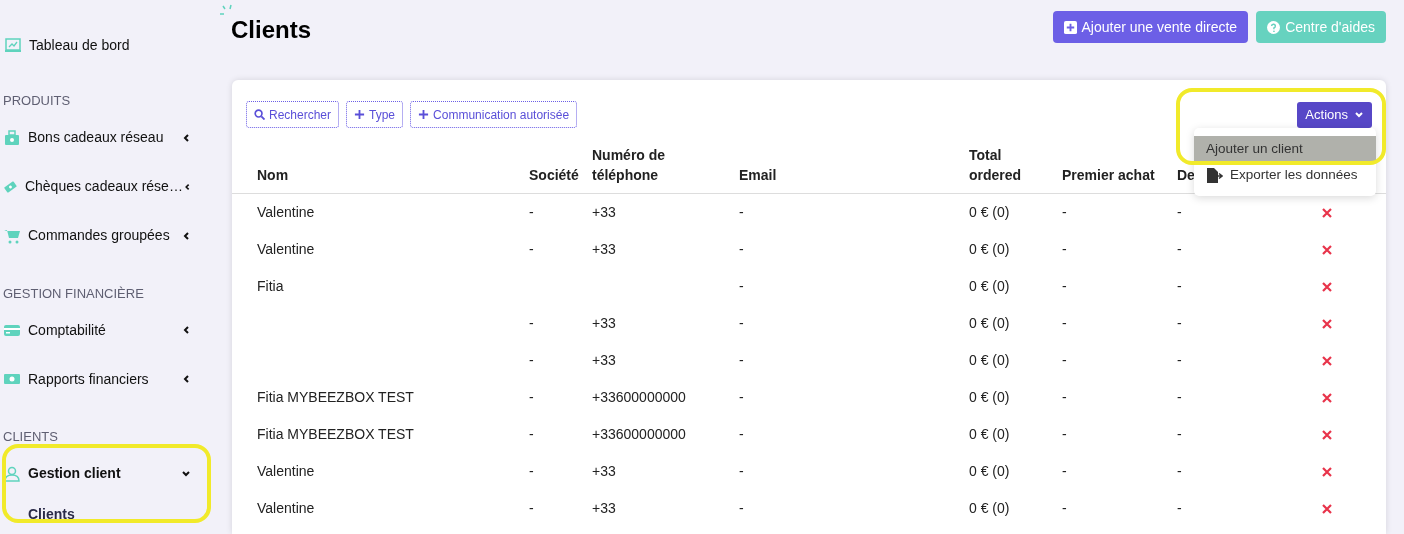 Image resolution: width=1404 pixels, height=534 pixels. I want to click on page-title: Clients, so click(271, 30).